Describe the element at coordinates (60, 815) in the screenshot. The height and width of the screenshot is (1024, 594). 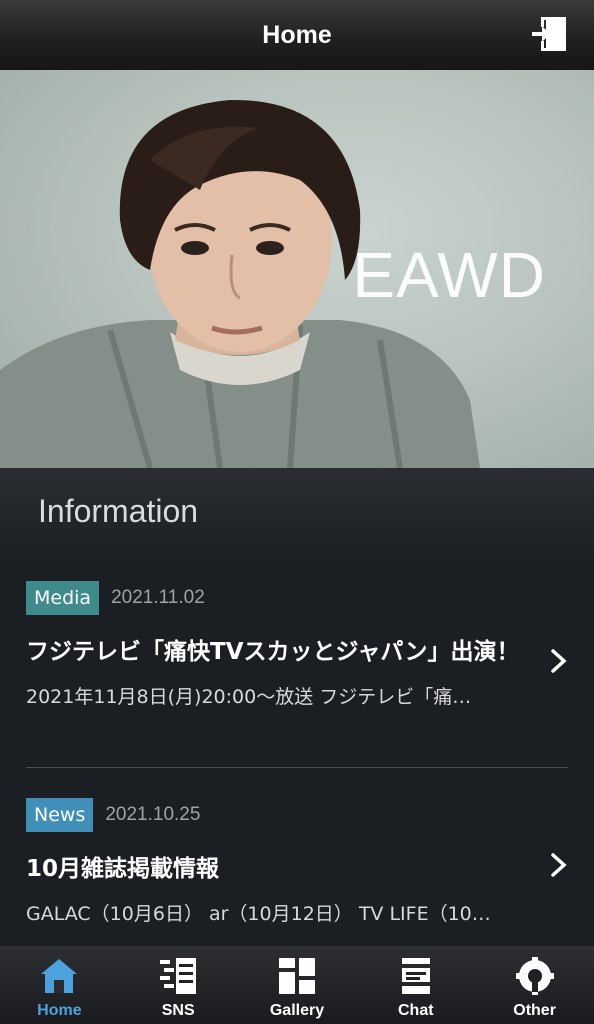
I see `category-badge: News` at that location.